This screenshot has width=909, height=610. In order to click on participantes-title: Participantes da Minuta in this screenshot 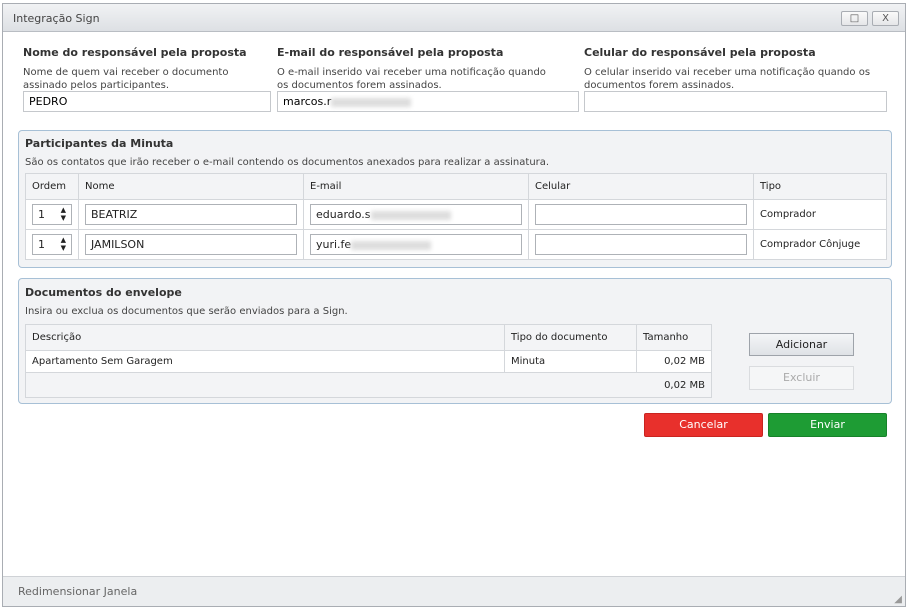, I will do `click(99, 143)`.